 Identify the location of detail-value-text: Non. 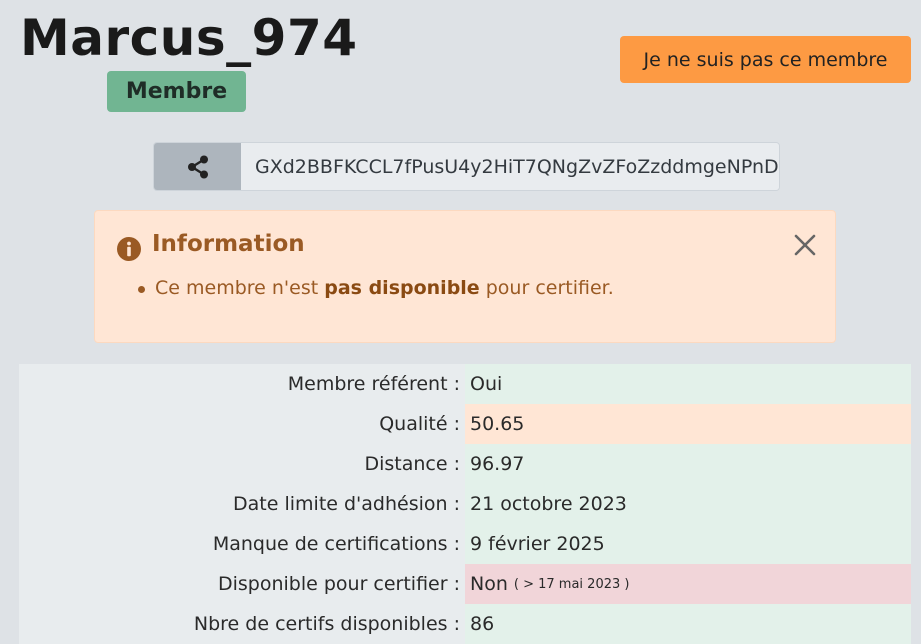
(489, 584).